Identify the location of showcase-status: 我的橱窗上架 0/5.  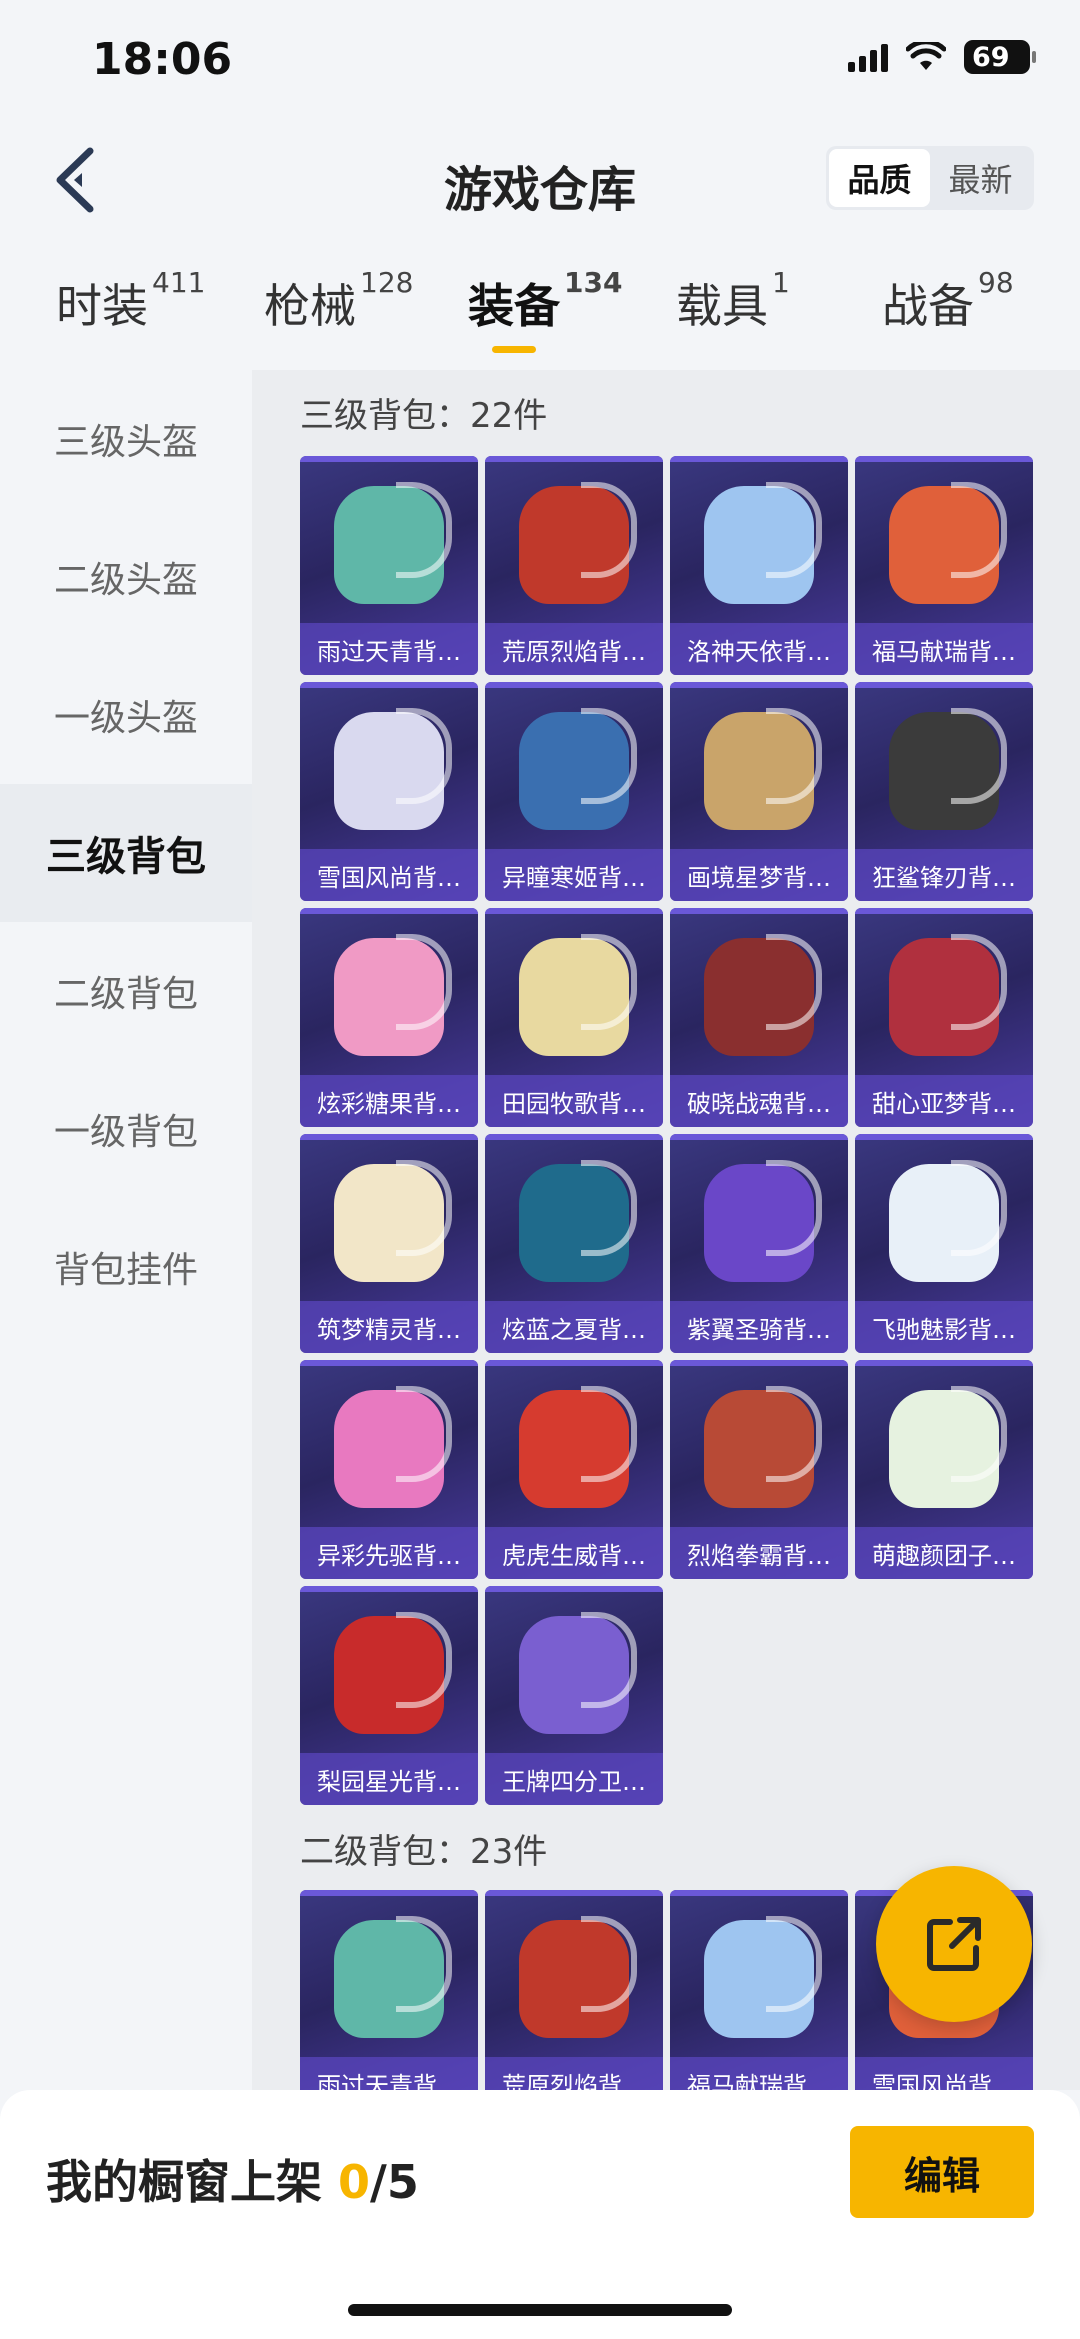
(232, 2179).